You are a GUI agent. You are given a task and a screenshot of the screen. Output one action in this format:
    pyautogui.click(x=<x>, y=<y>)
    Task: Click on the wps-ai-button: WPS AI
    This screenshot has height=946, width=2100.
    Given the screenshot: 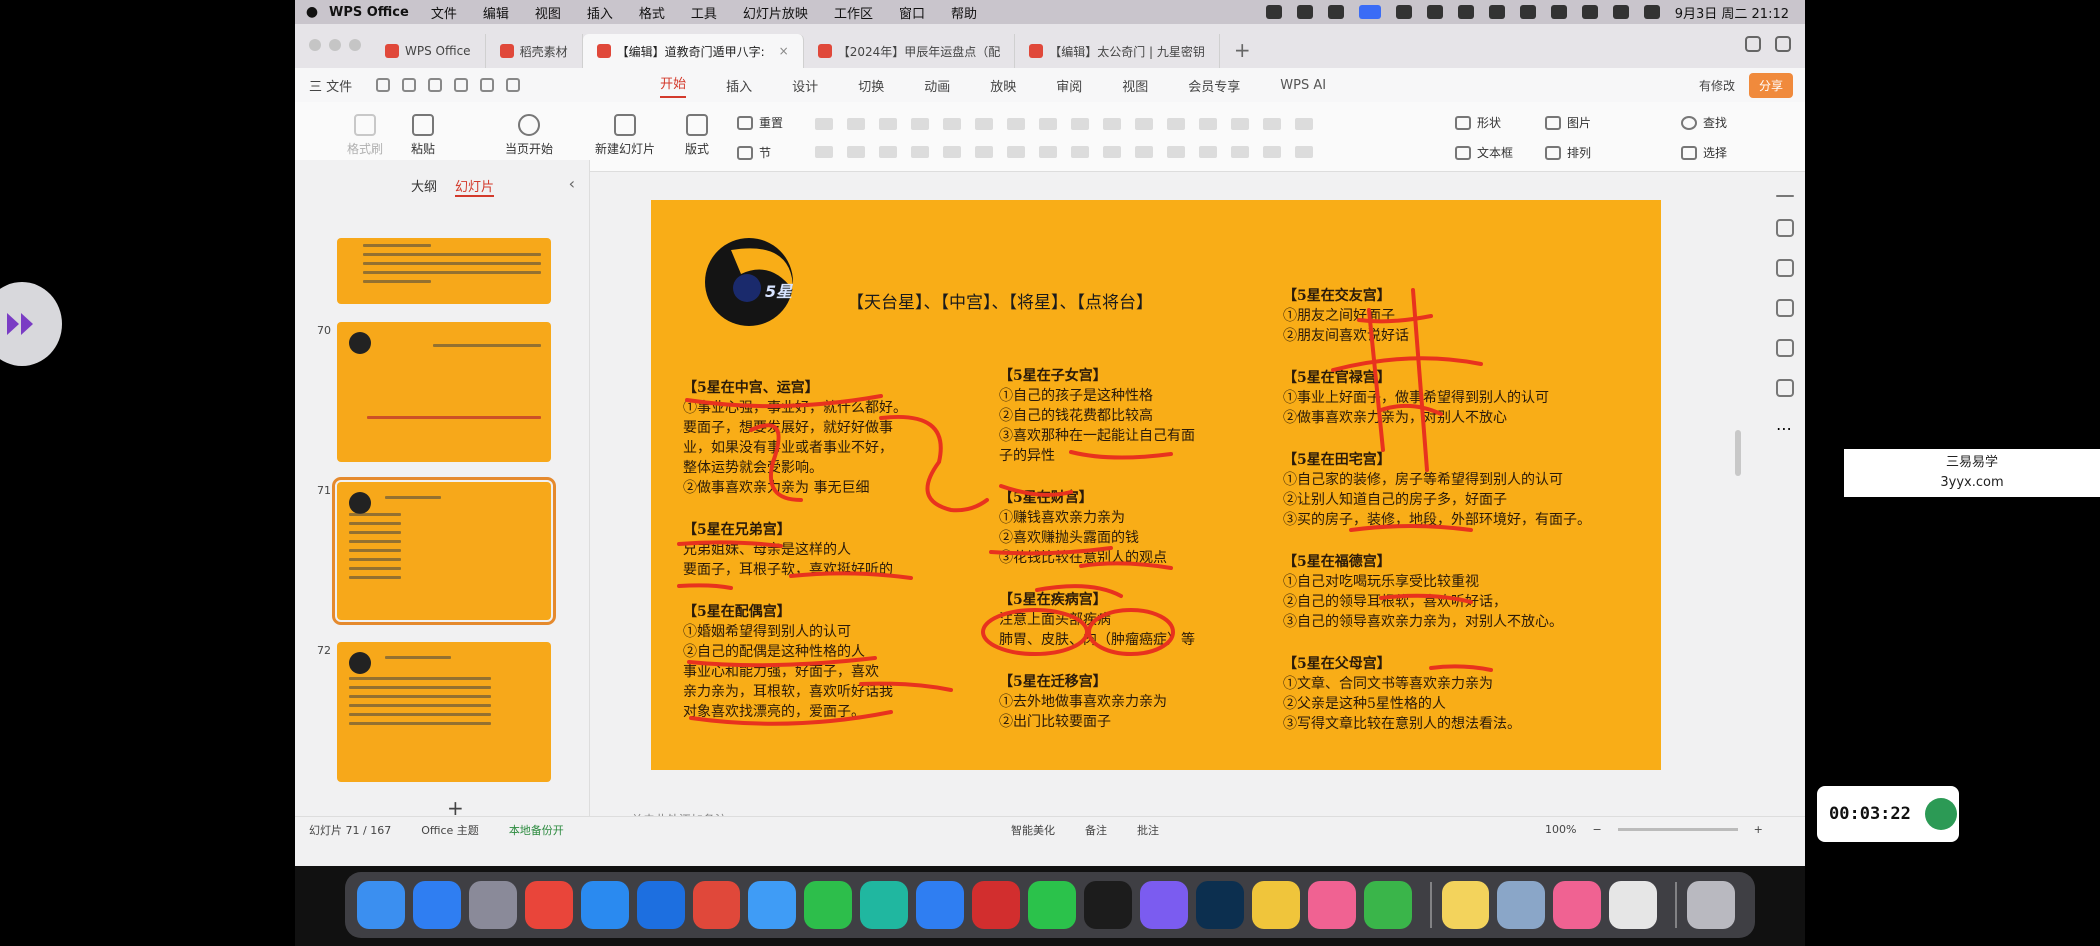 What is the action you would take?
    pyautogui.click(x=1303, y=85)
    